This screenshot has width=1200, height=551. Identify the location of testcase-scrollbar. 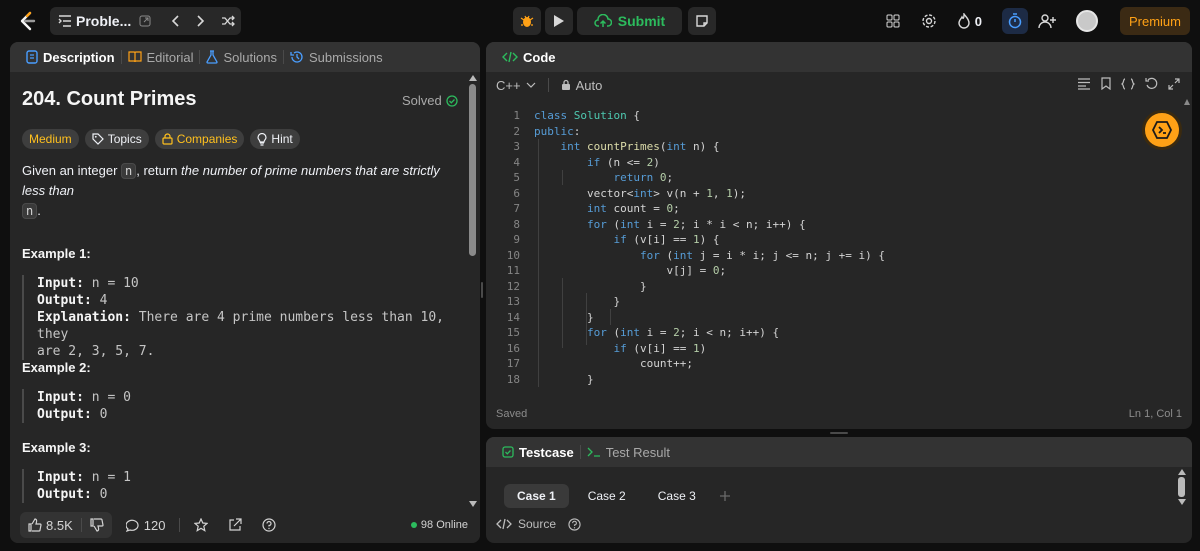
(1182, 487).